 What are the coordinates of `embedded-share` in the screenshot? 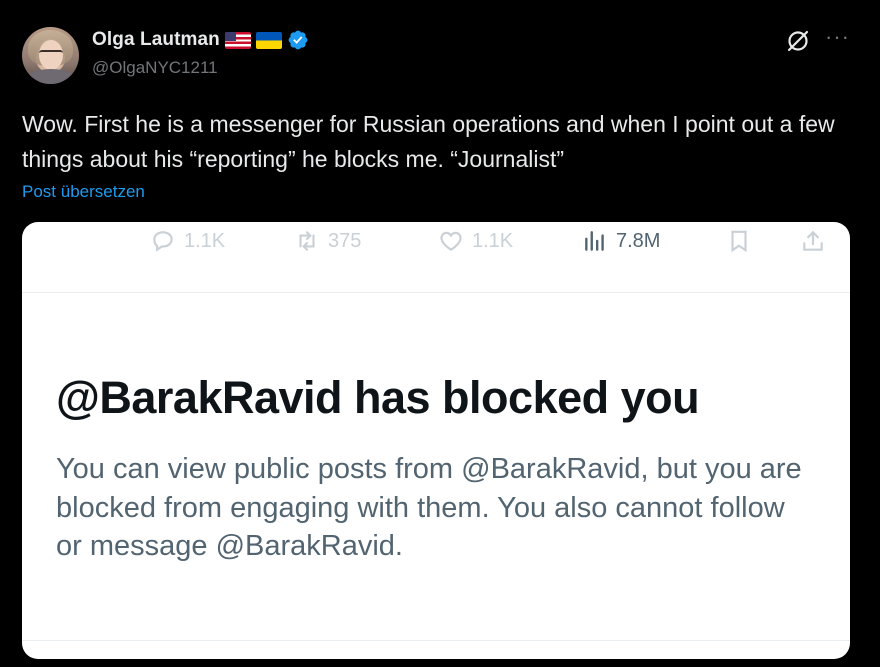 It's located at (813, 241).